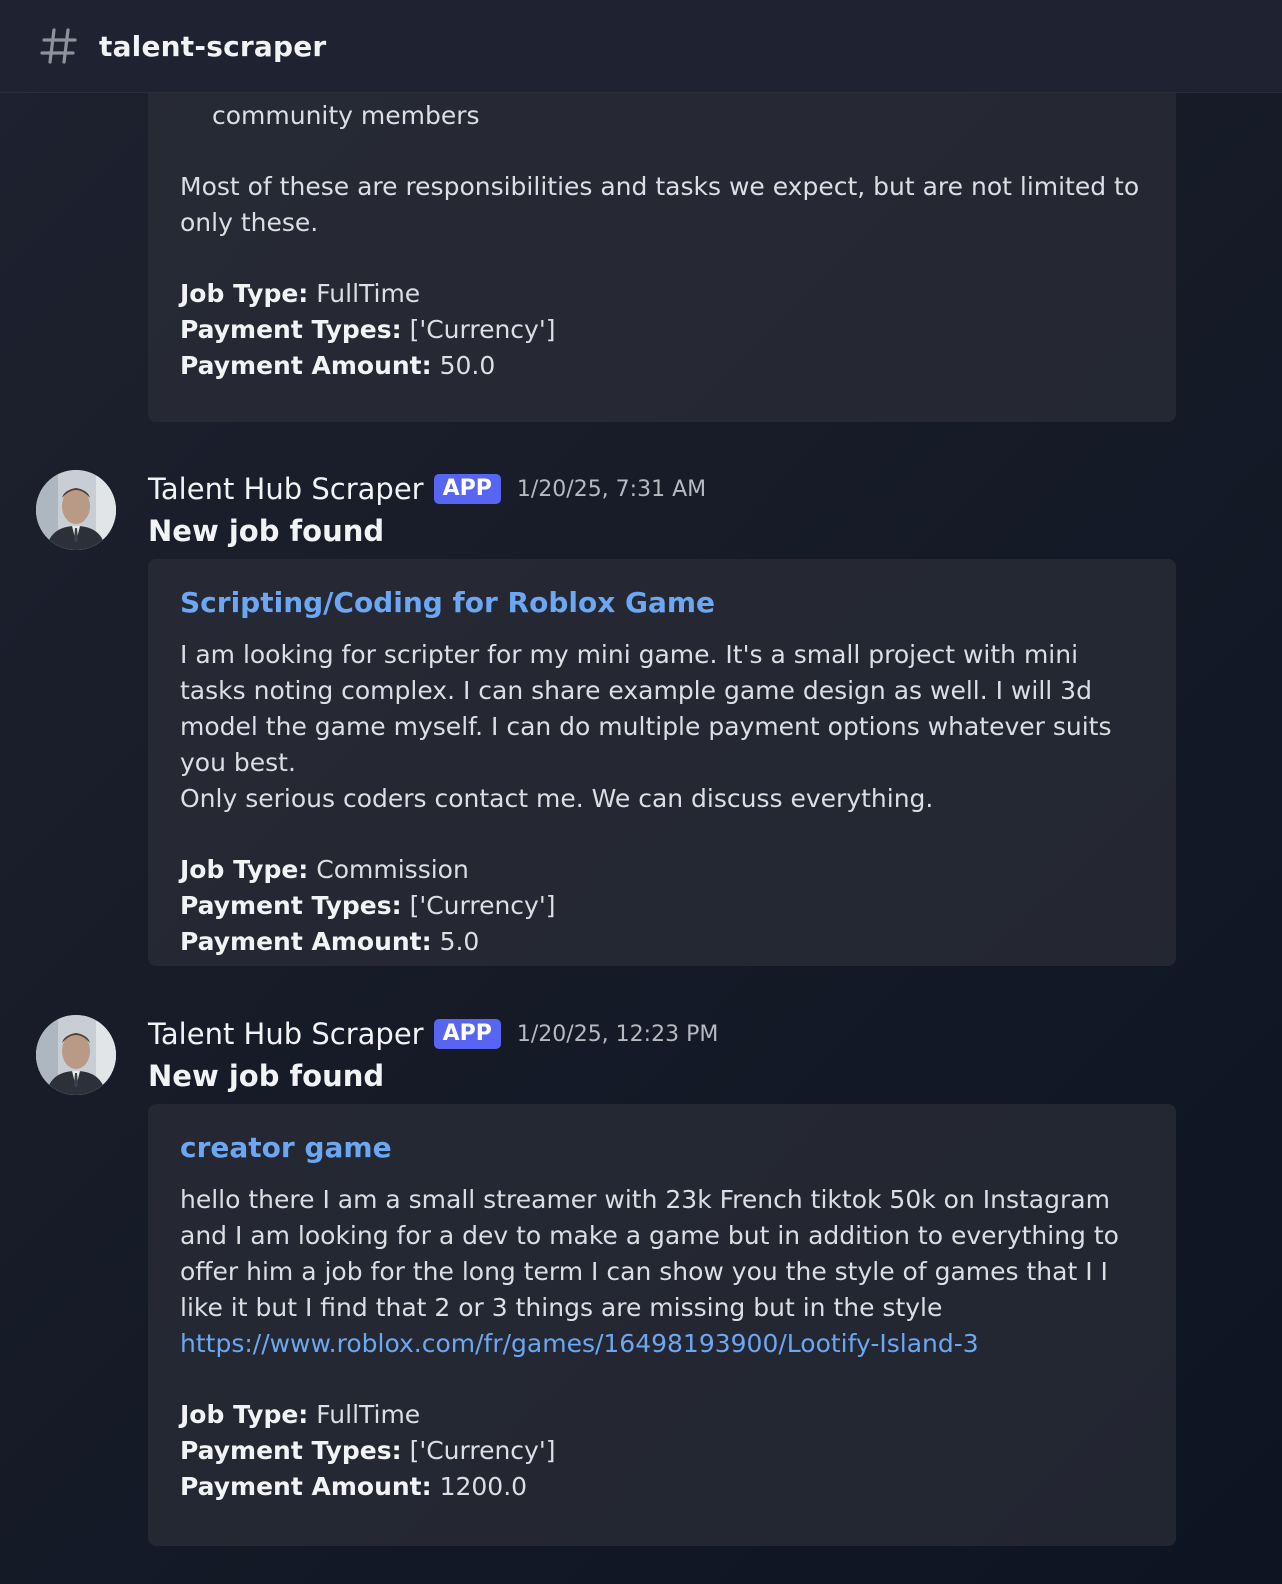 This screenshot has height=1584, width=1282. Describe the element at coordinates (213, 46) in the screenshot. I see `channel-name: talent-scraper` at that location.